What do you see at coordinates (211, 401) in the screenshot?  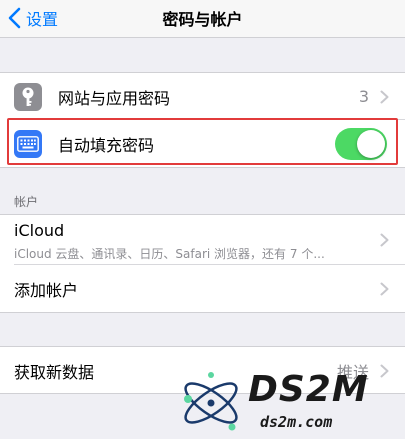 I see `atom-logo-icon` at bounding box center [211, 401].